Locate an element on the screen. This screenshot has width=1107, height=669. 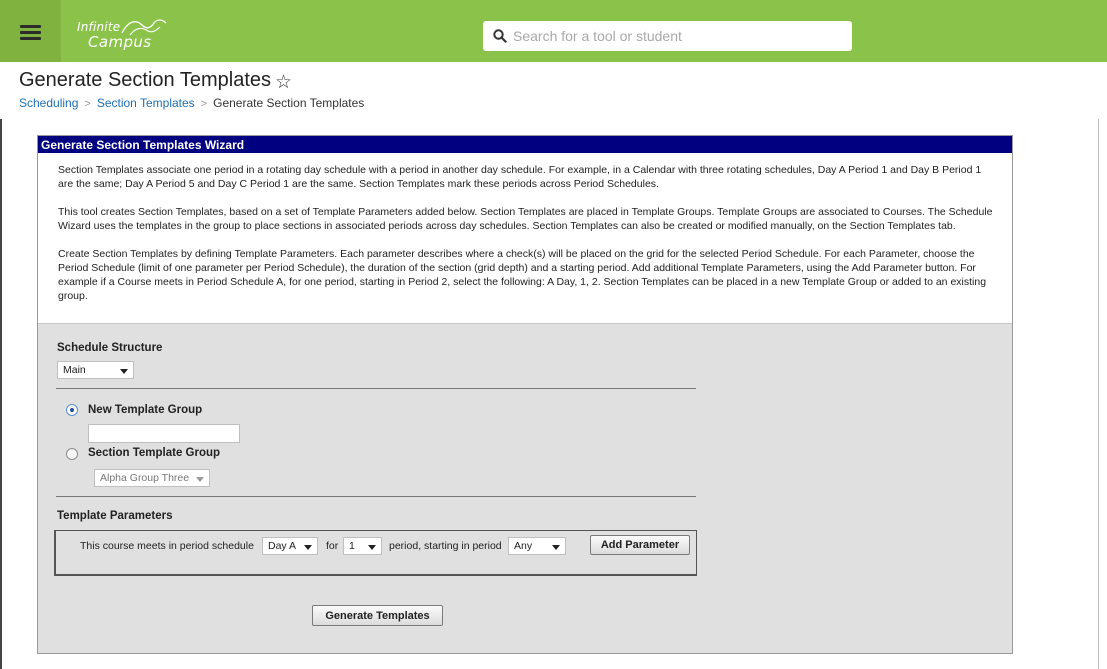
new-template-group-input is located at coordinates (164, 433).